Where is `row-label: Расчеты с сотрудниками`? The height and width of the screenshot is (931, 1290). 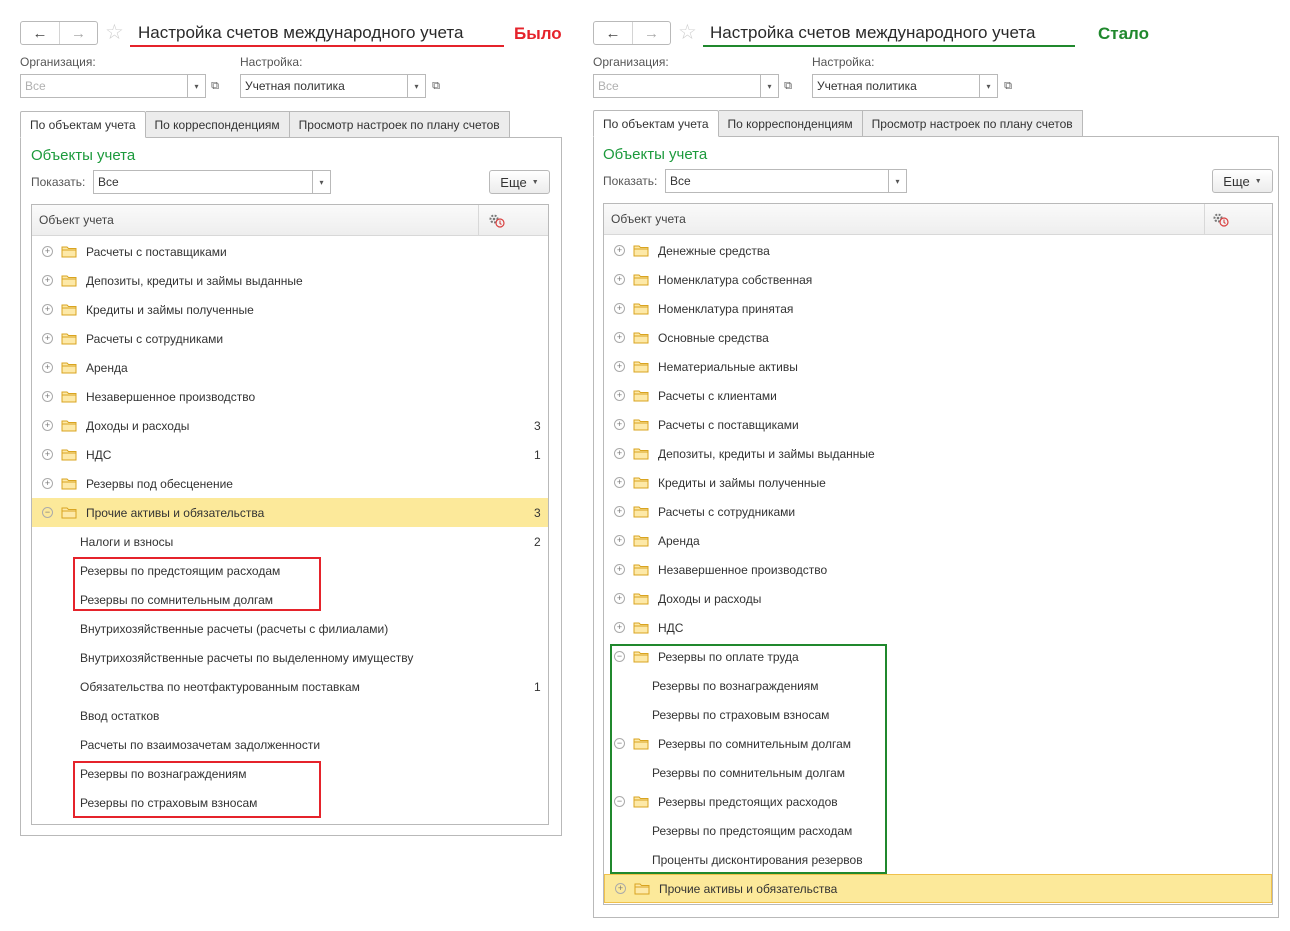 row-label: Расчеты с сотрудниками is located at coordinates (155, 338).